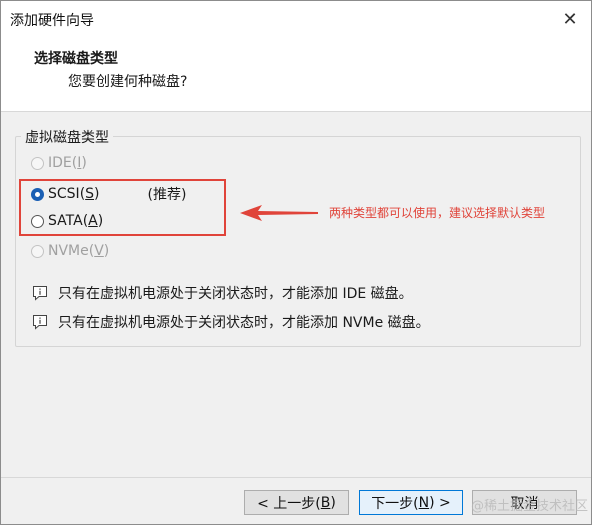 This screenshot has width=592, height=525. I want to click on radio-nvme-label: NVMe(V), so click(79, 251).